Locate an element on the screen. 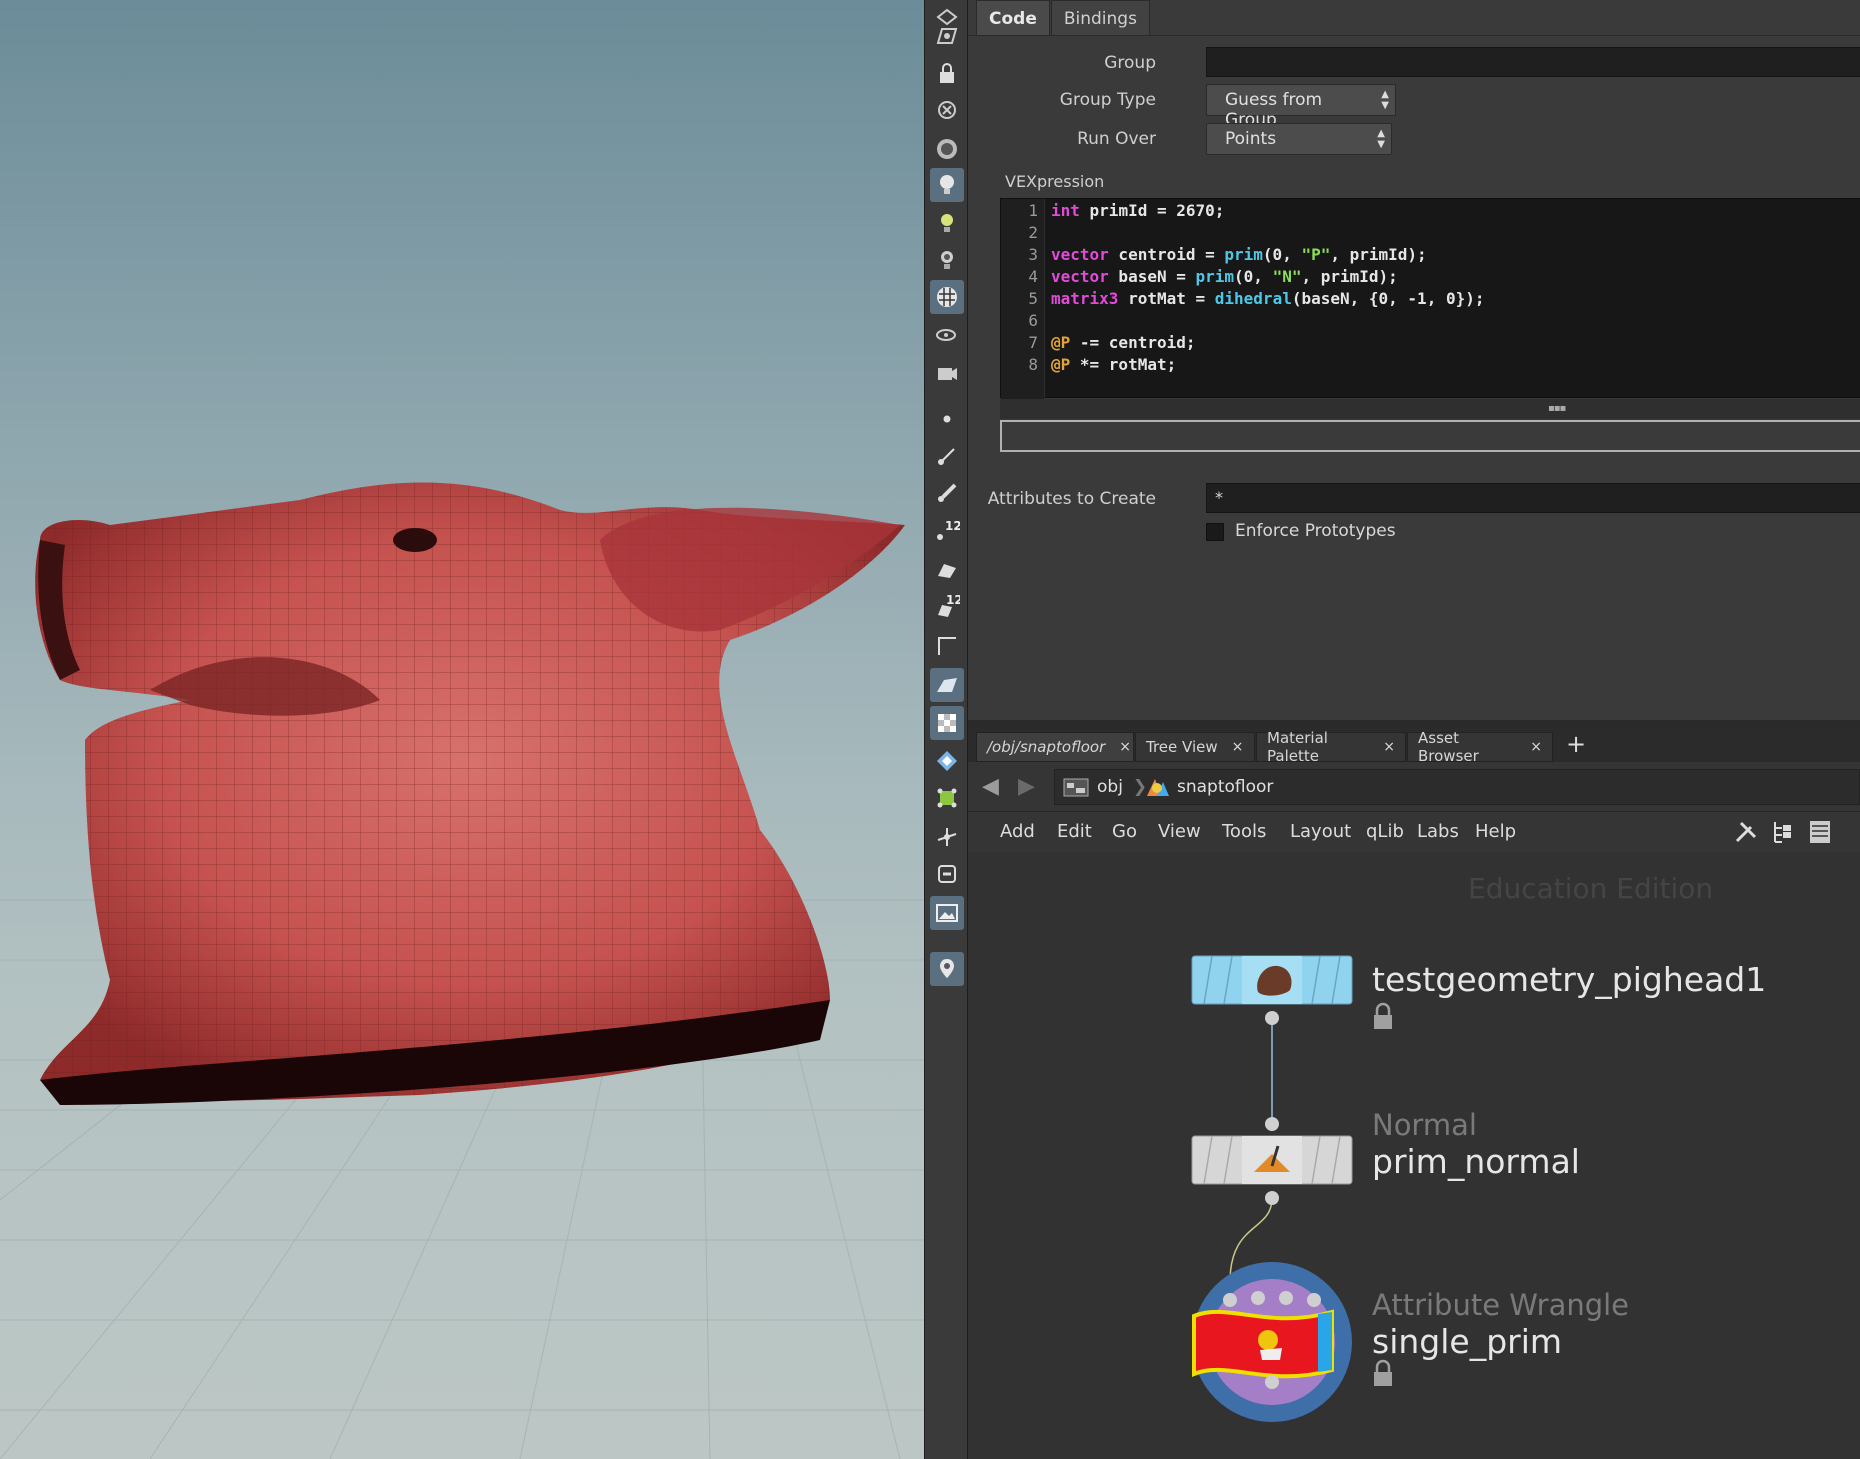 The image size is (1860, 1459). menu-edit: Edit is located at coordinates (1074, 831).